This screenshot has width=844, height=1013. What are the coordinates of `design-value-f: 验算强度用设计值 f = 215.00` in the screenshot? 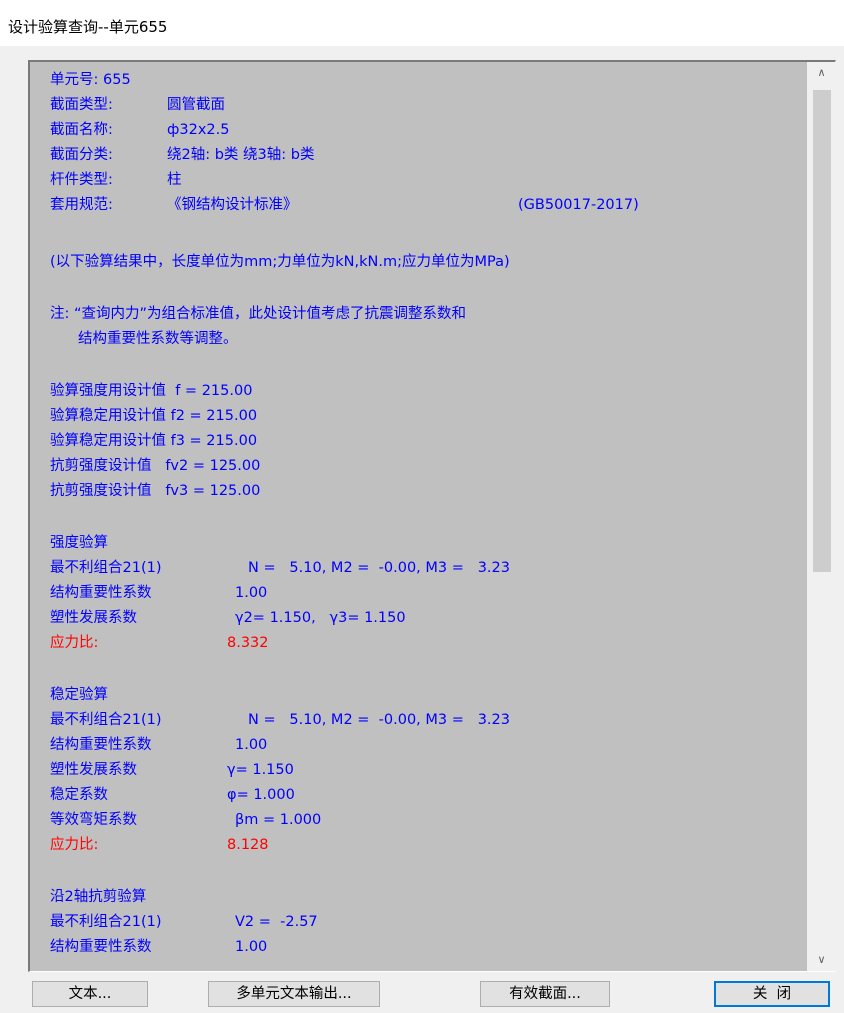 It's located at (151, 391).